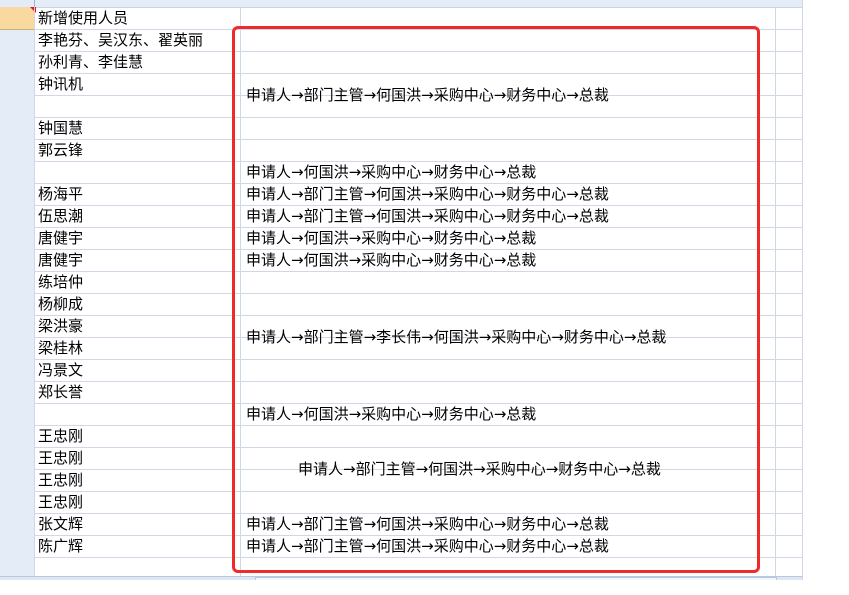 The image size is (849, 595). Describe the element at coordinates (90, 62) in the screenshot. I see `name-cell: 孙利青、李佳慧` at that location.